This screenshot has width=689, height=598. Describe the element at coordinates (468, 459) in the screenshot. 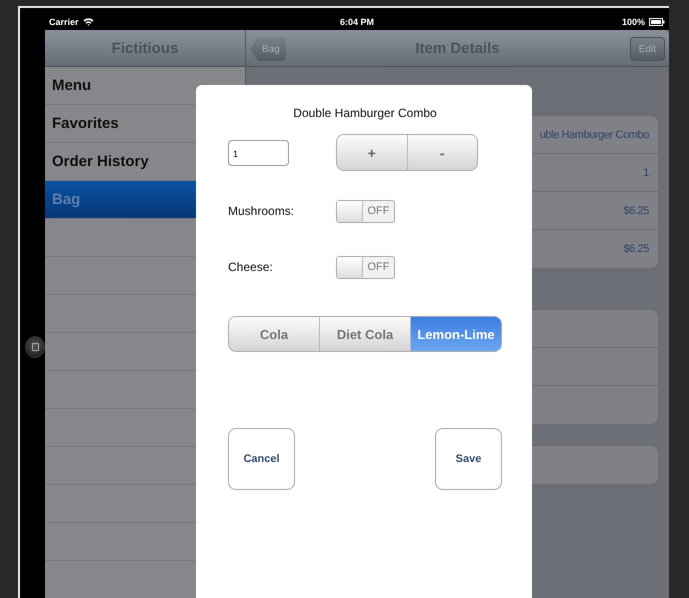

I see `save-button: Save` at that location.